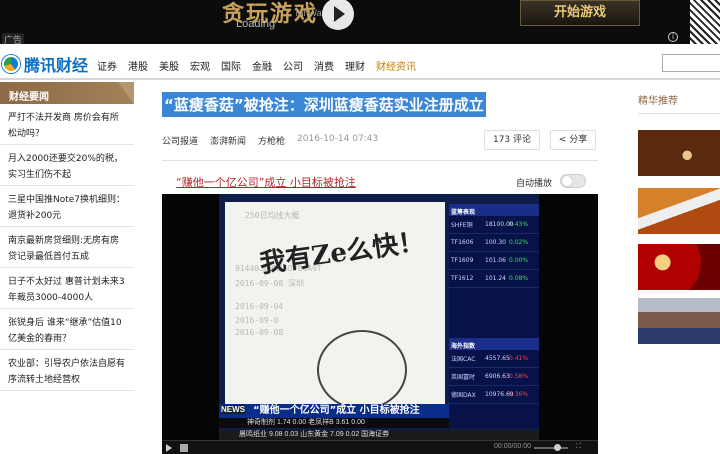  I want to click on ticker-value: 101.06, so click(495, 260).